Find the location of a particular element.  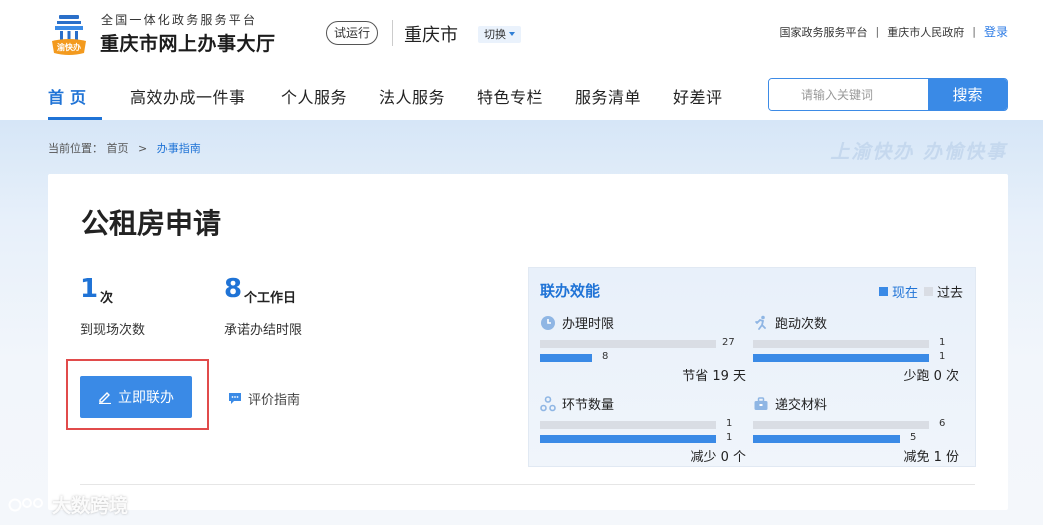

apply-button-label: 立即联办 is located at coordinates (146, 398).